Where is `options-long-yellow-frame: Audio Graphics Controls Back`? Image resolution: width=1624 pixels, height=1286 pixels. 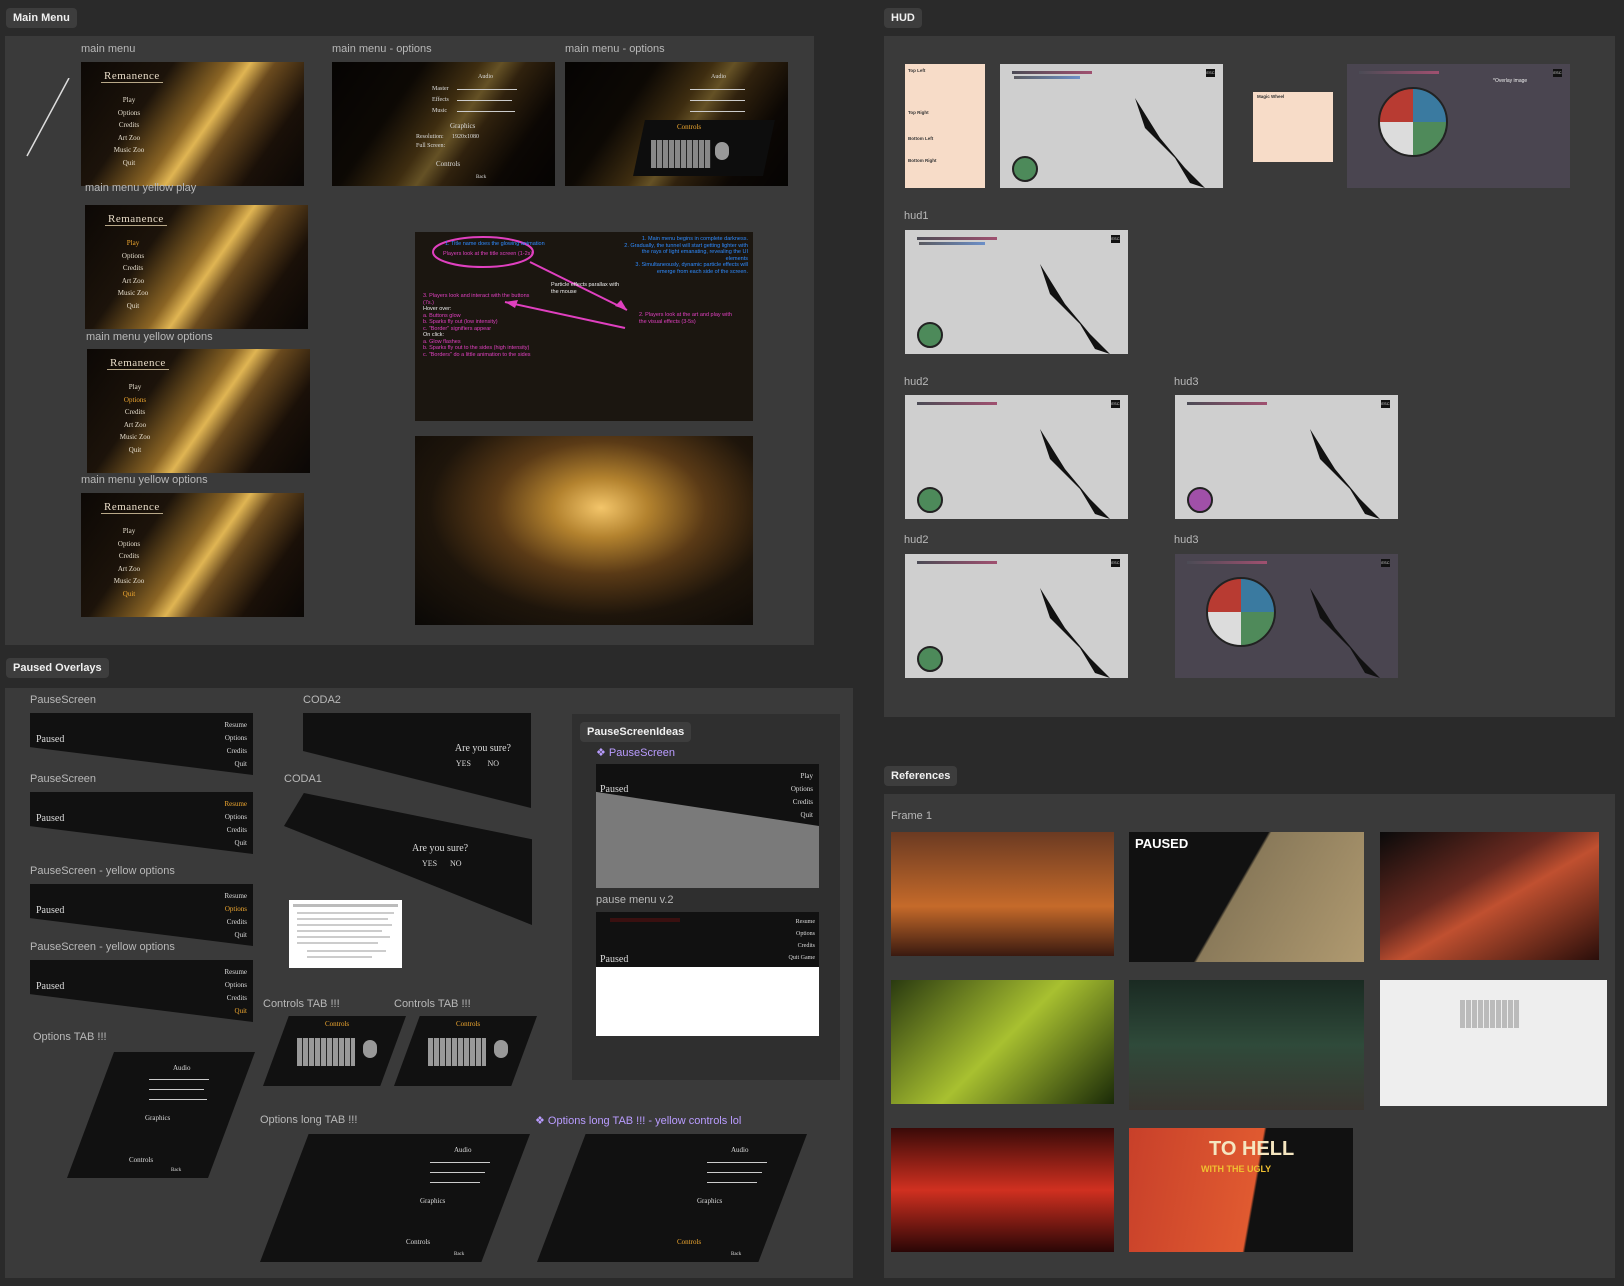
options-long-yellow-frame: Audio Graphics Controls Back is located at coordinates (672, 1198).